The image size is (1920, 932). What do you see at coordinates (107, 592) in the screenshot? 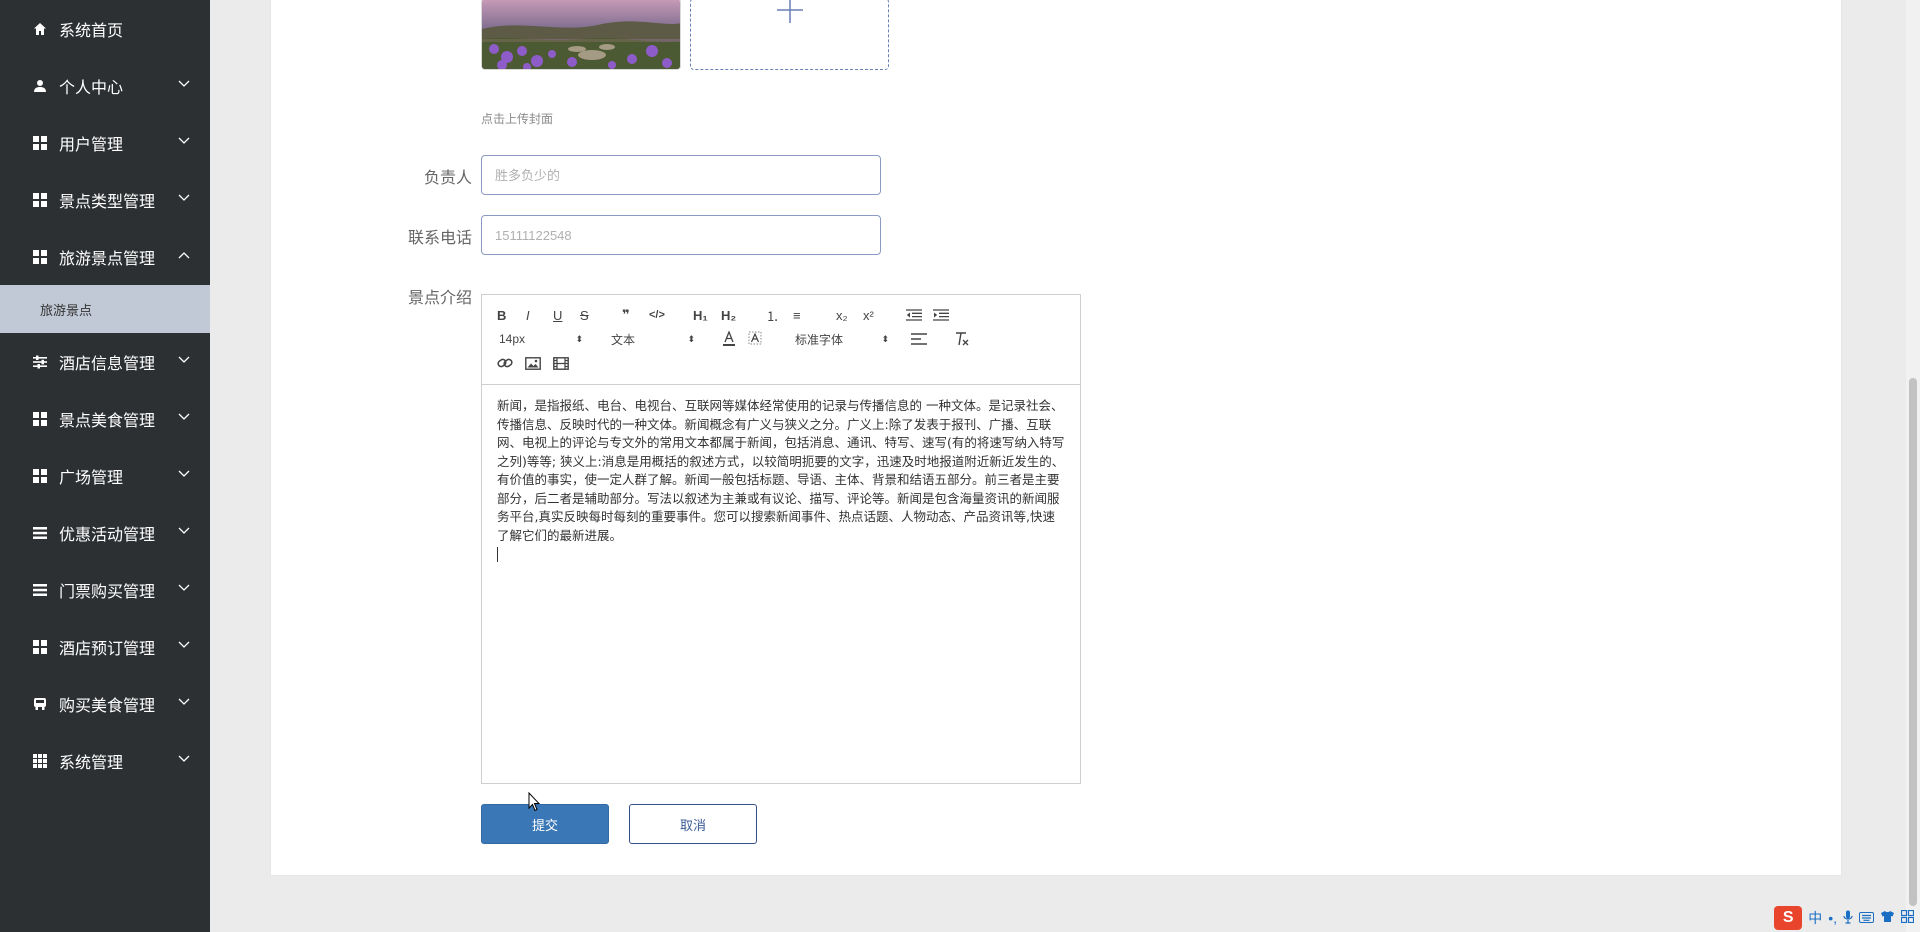
I see `sidebar-item-label: 门票购买管理` at bounding box center [107, 592].